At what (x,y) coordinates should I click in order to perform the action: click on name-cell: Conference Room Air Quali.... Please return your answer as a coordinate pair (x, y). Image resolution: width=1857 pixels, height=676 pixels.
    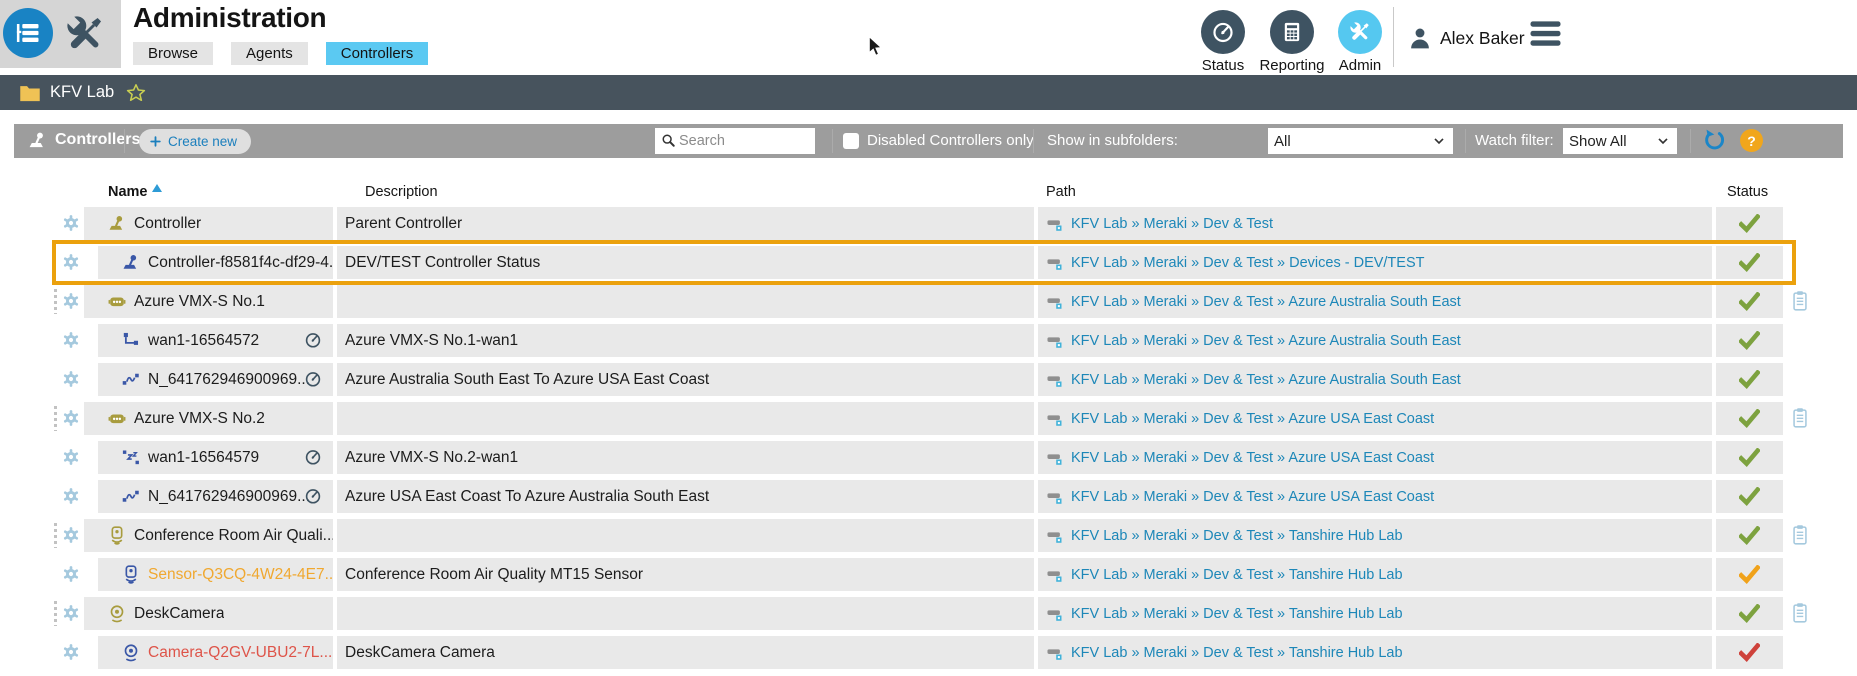
    Looking at the image, I should click on (208, 535).